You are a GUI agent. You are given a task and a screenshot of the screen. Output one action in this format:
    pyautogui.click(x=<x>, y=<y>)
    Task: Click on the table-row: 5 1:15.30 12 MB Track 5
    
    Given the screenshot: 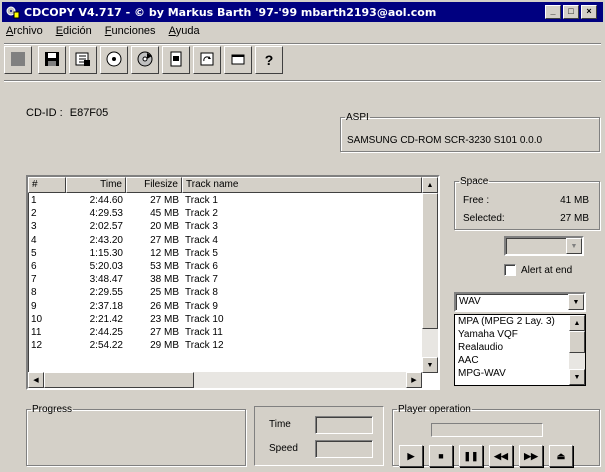 What is the action you would take?
    pyautogui.click(x=225, y=253)
    